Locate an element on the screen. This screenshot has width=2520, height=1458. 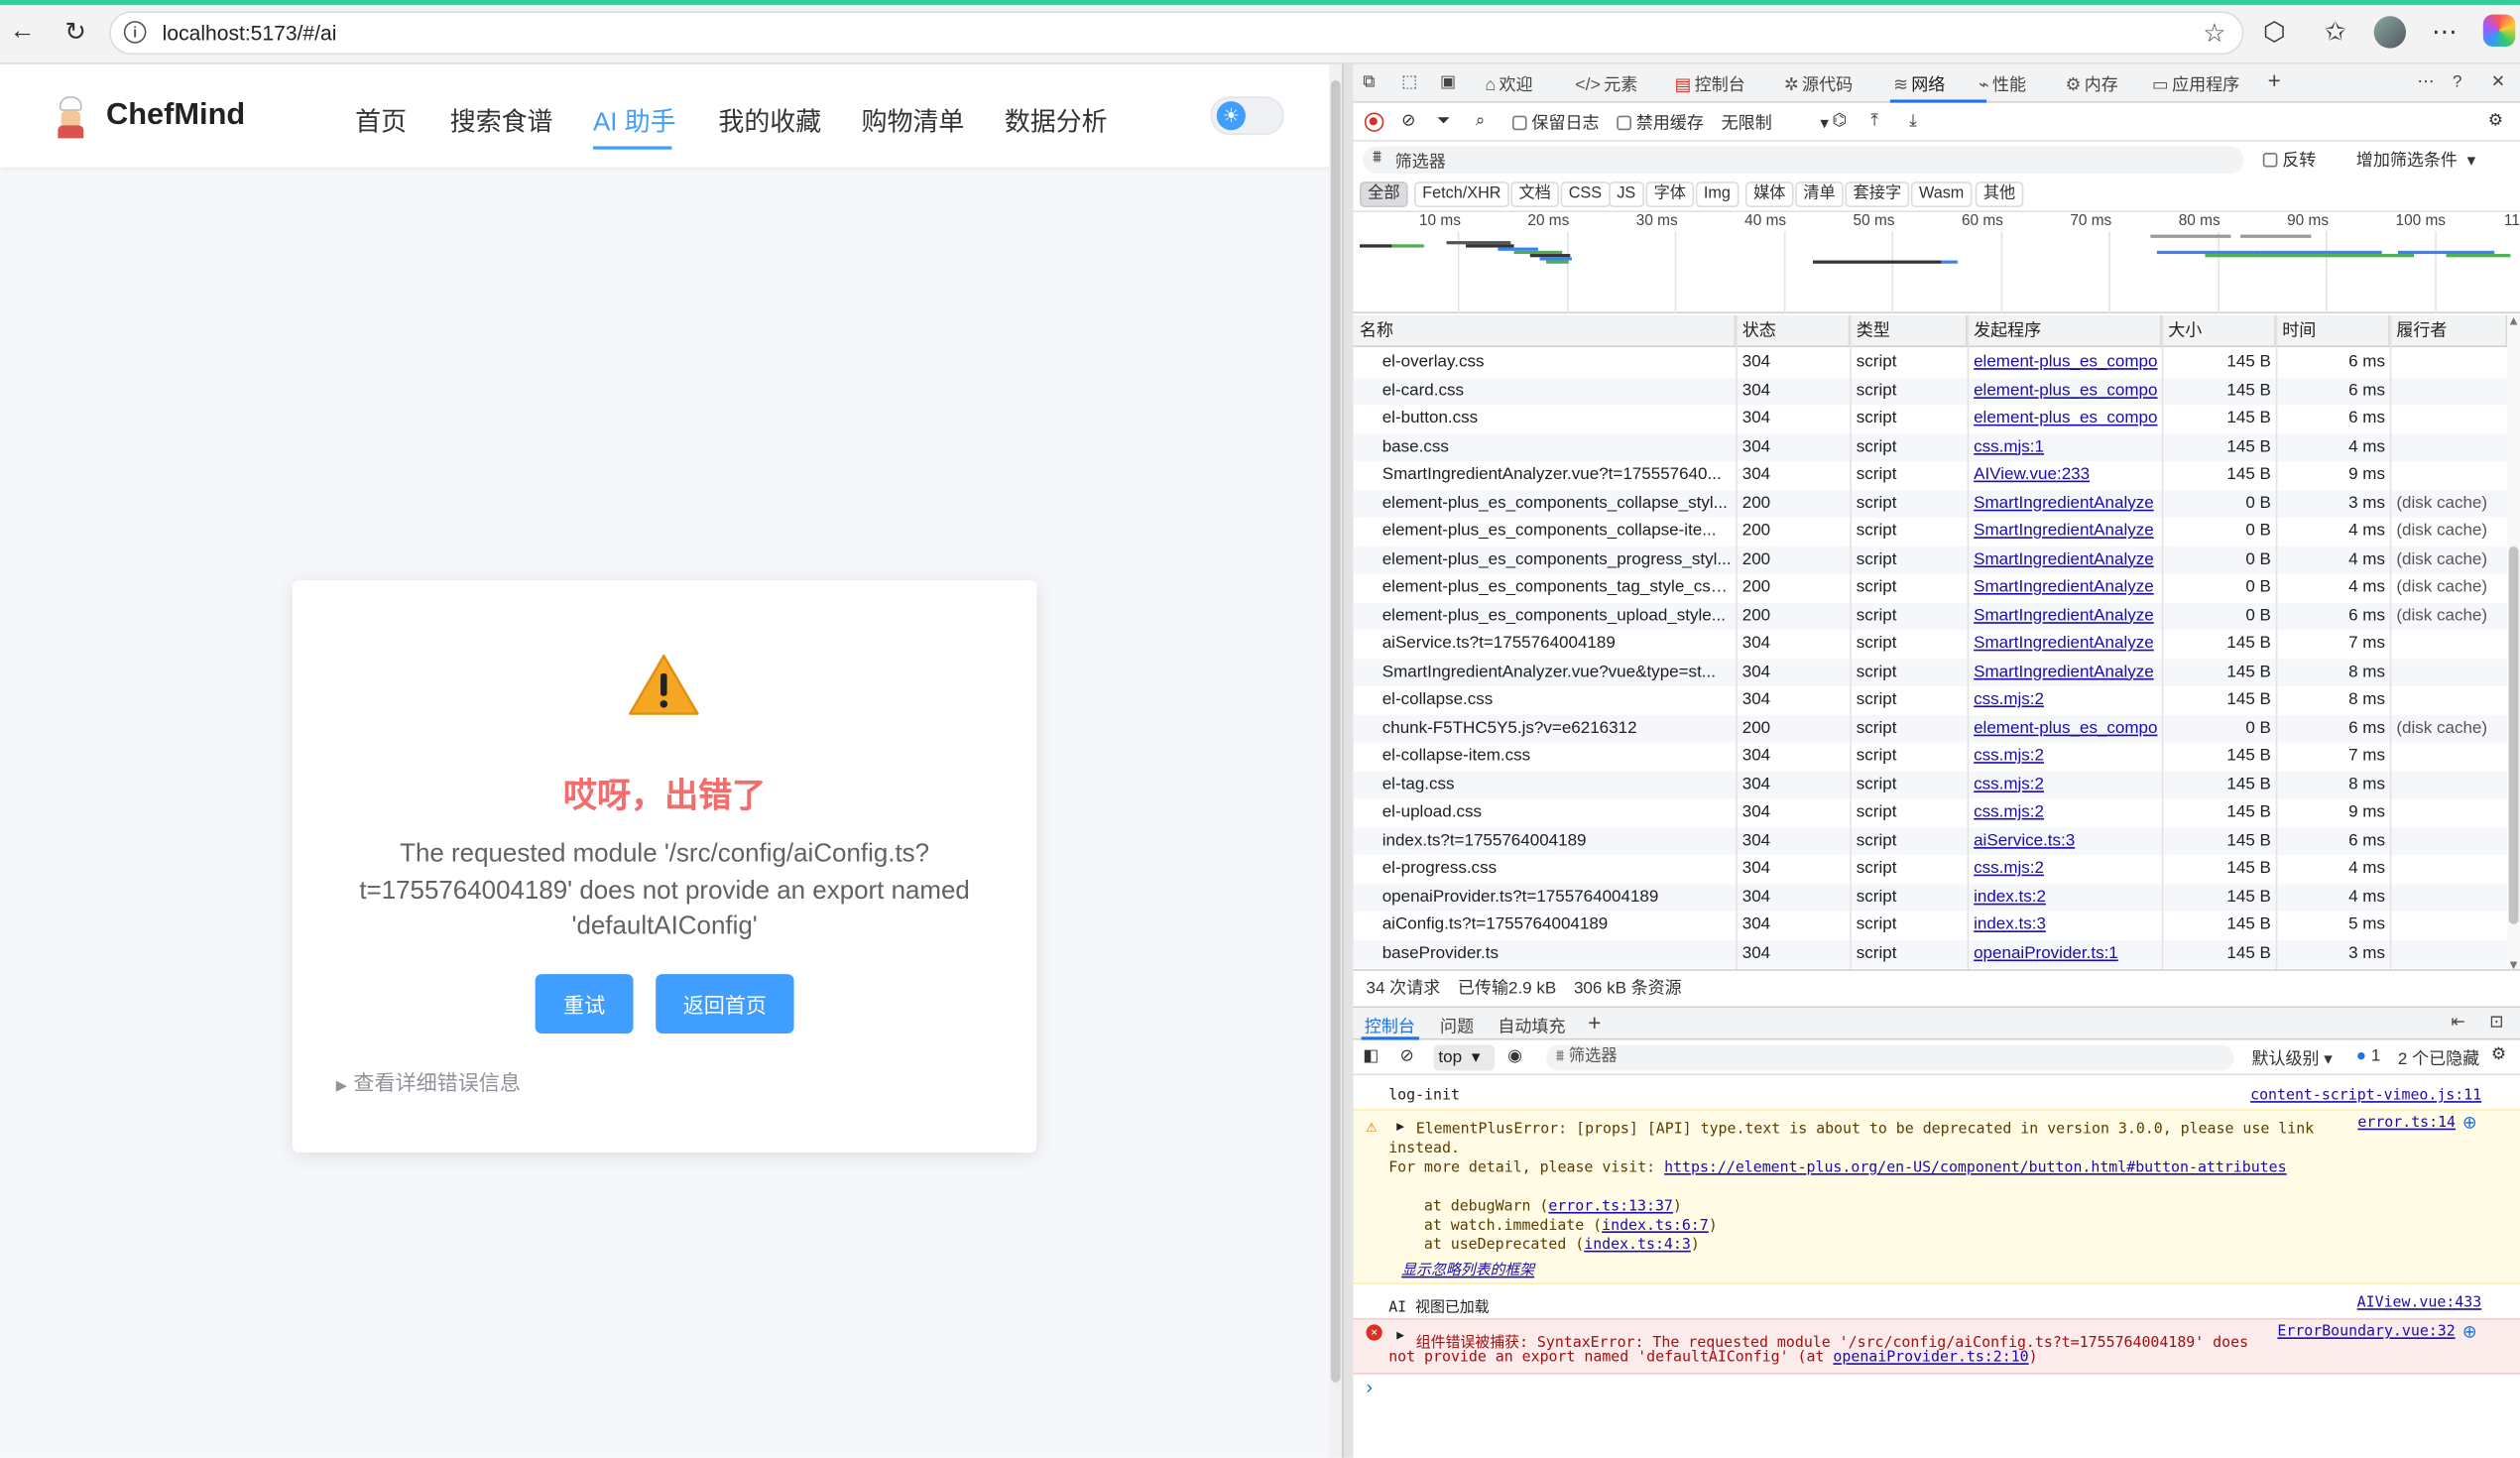
drawer-tab-console: 控制台 is located at coordinates (1390, 1026).